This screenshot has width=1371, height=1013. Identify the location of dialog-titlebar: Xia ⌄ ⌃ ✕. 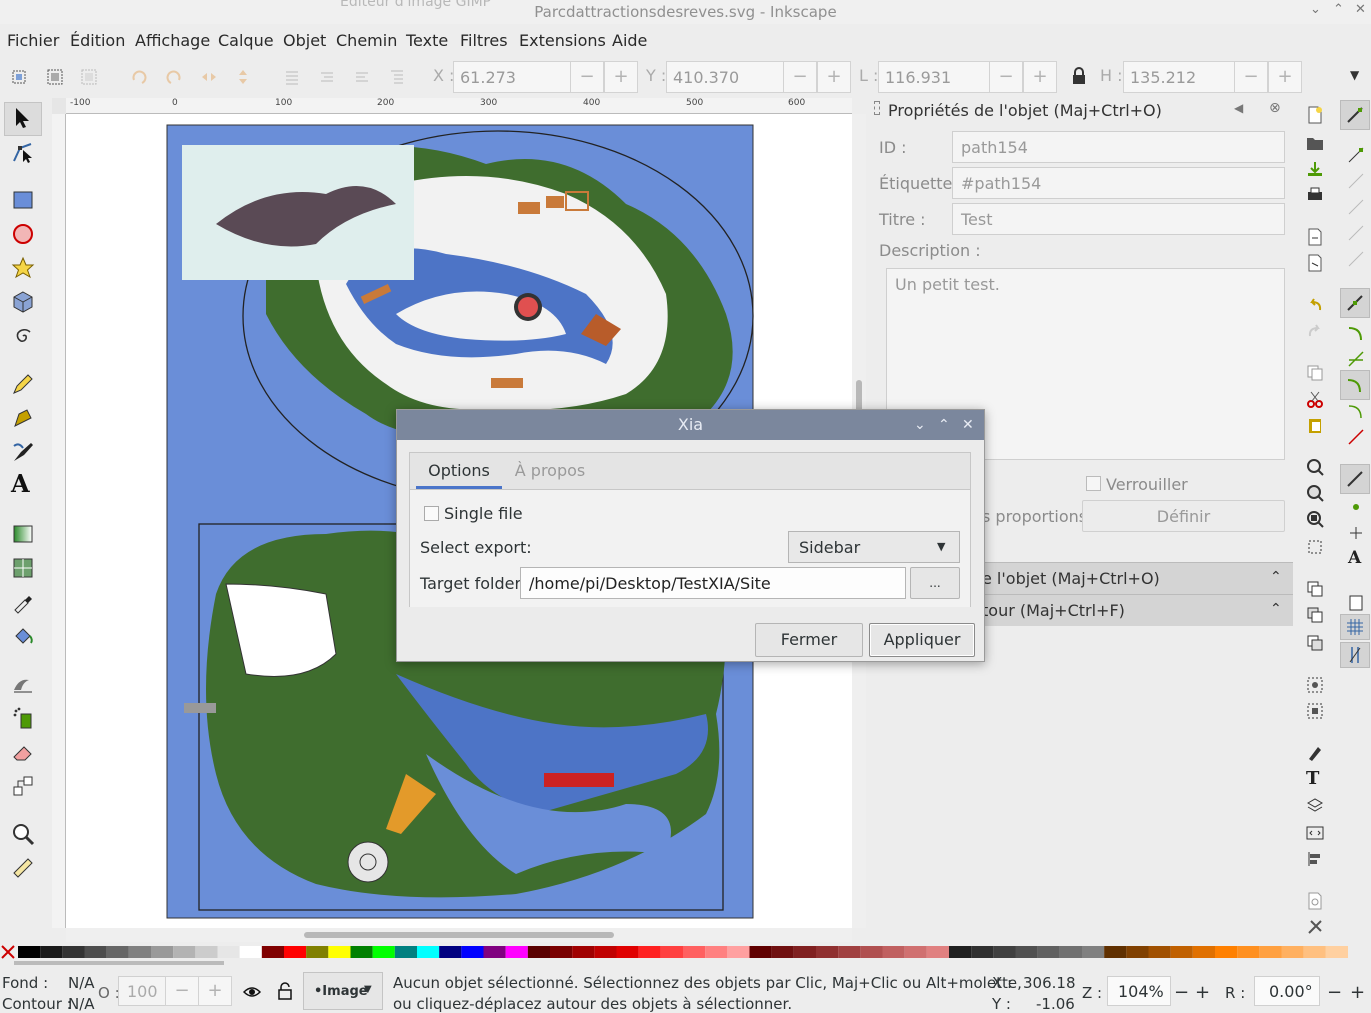
(690, 425).